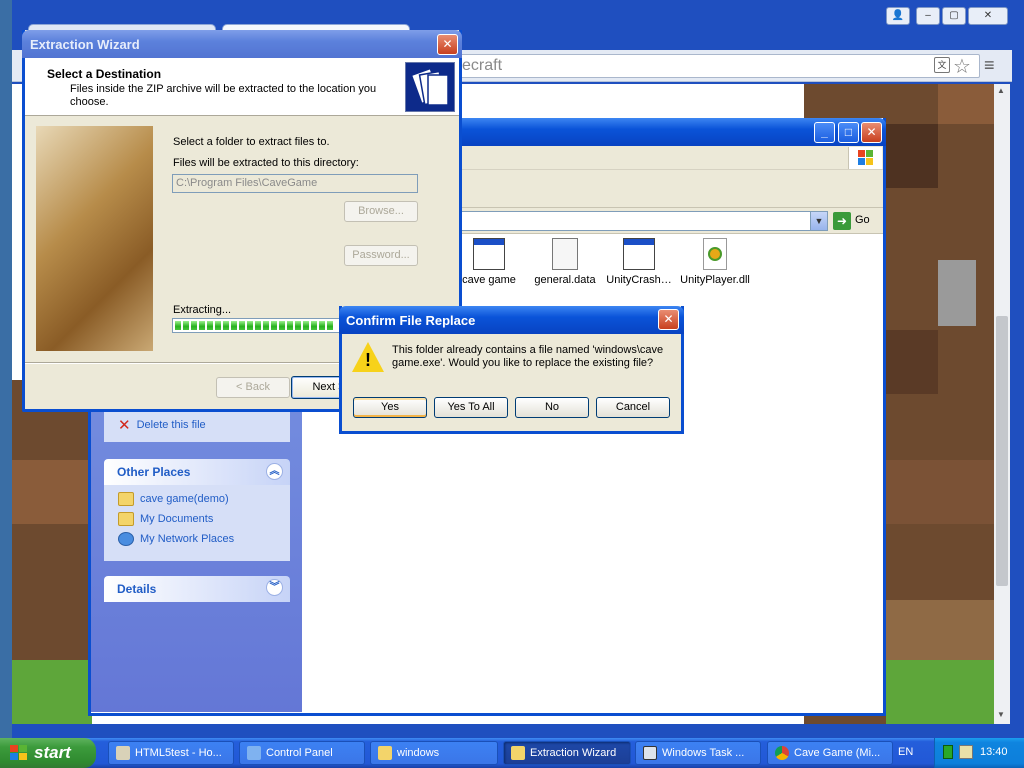 This screenshot has width=1024, height=768. I want to click on other-place-label: My Documents, so click(176, 519).